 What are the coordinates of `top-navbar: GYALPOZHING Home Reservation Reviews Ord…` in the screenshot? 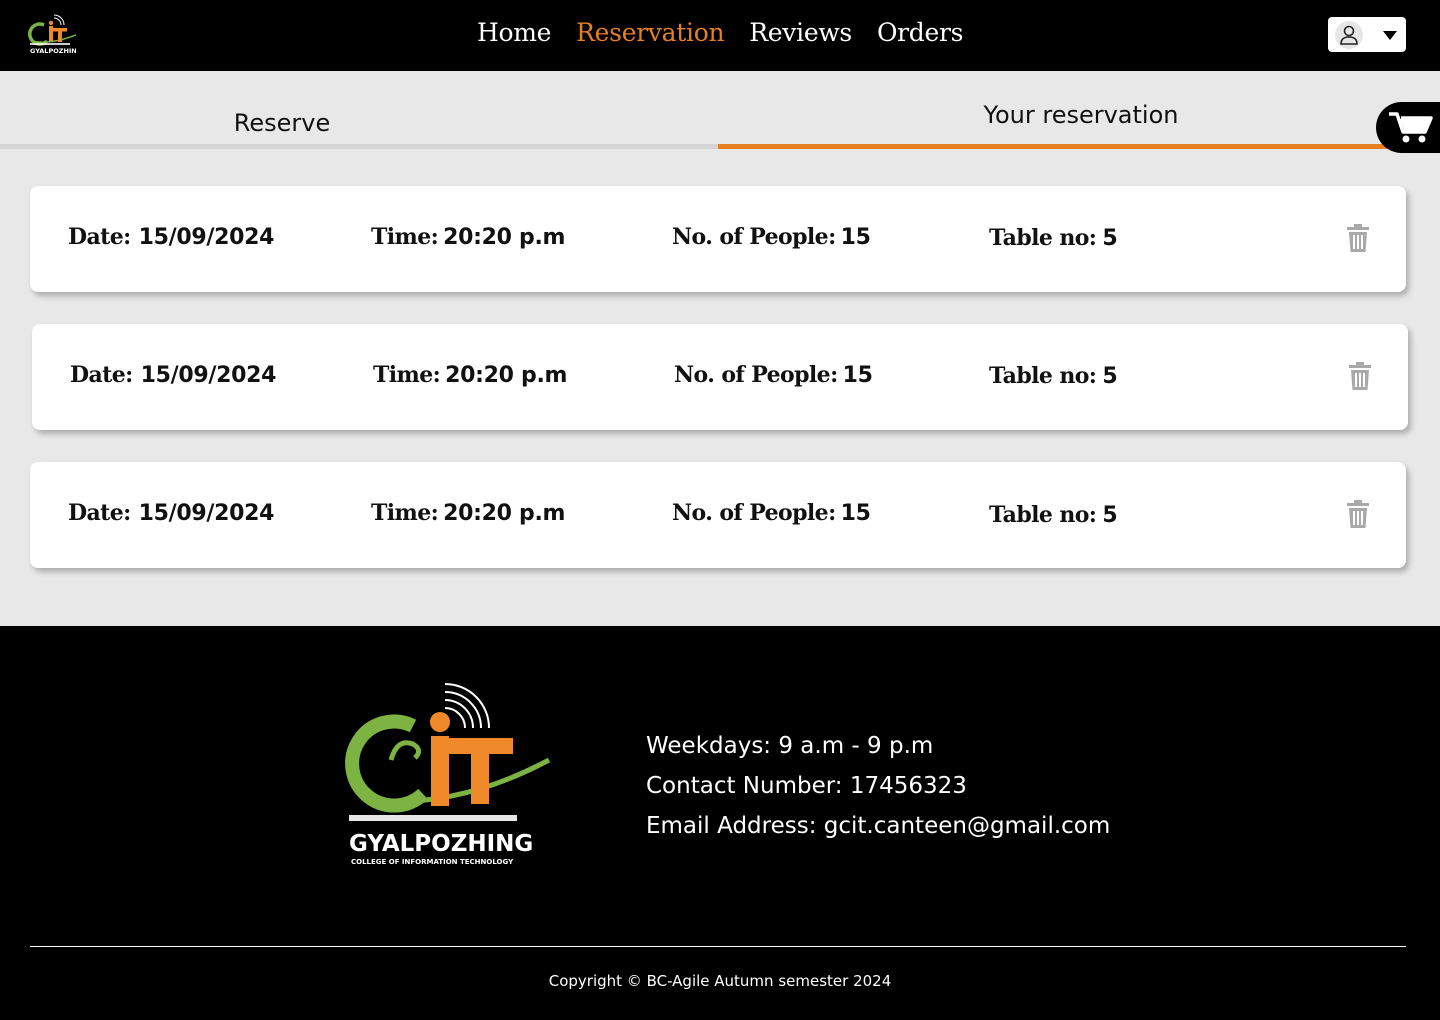 It's located at (720, 35).